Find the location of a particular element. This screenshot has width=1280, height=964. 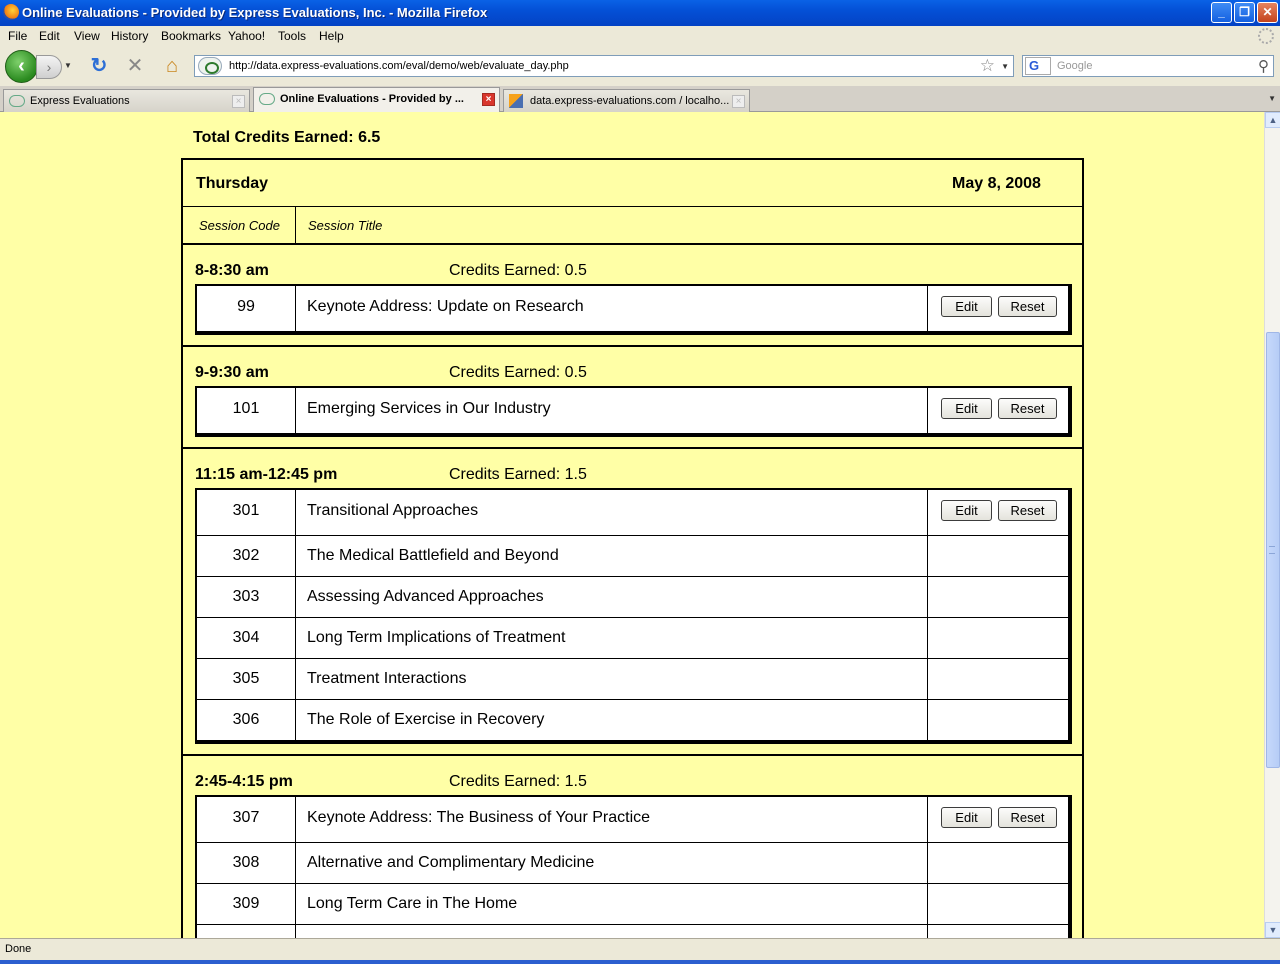

tab-express-evaluations: Express Evaluations × is located at coordinates (126, 100).